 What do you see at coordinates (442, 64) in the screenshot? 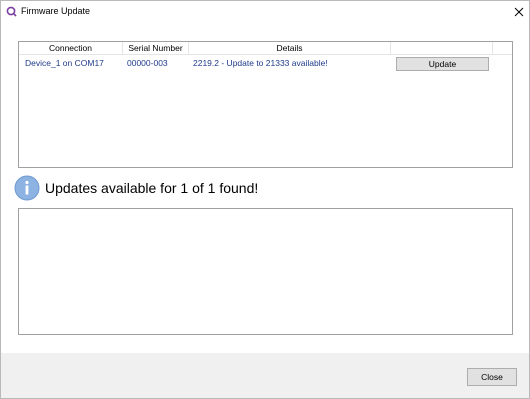
I see `update-button: Update` at bounding box center [442, 64].